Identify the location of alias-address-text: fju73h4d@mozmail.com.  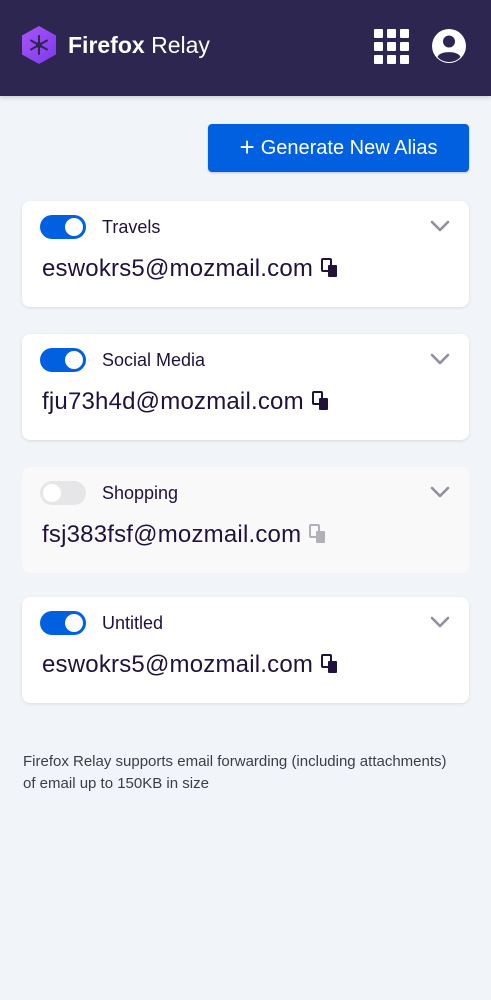
(173, 401).